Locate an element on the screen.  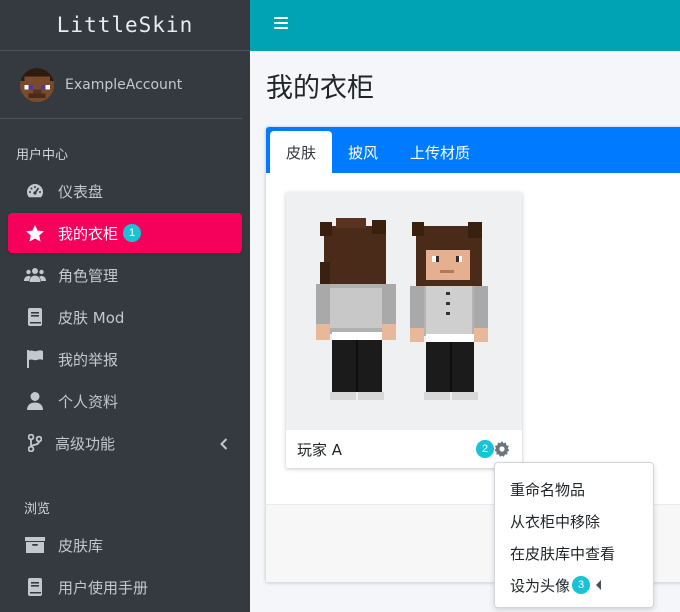
nav-header-browse: 浏览 is located at coordinates (37, 509).